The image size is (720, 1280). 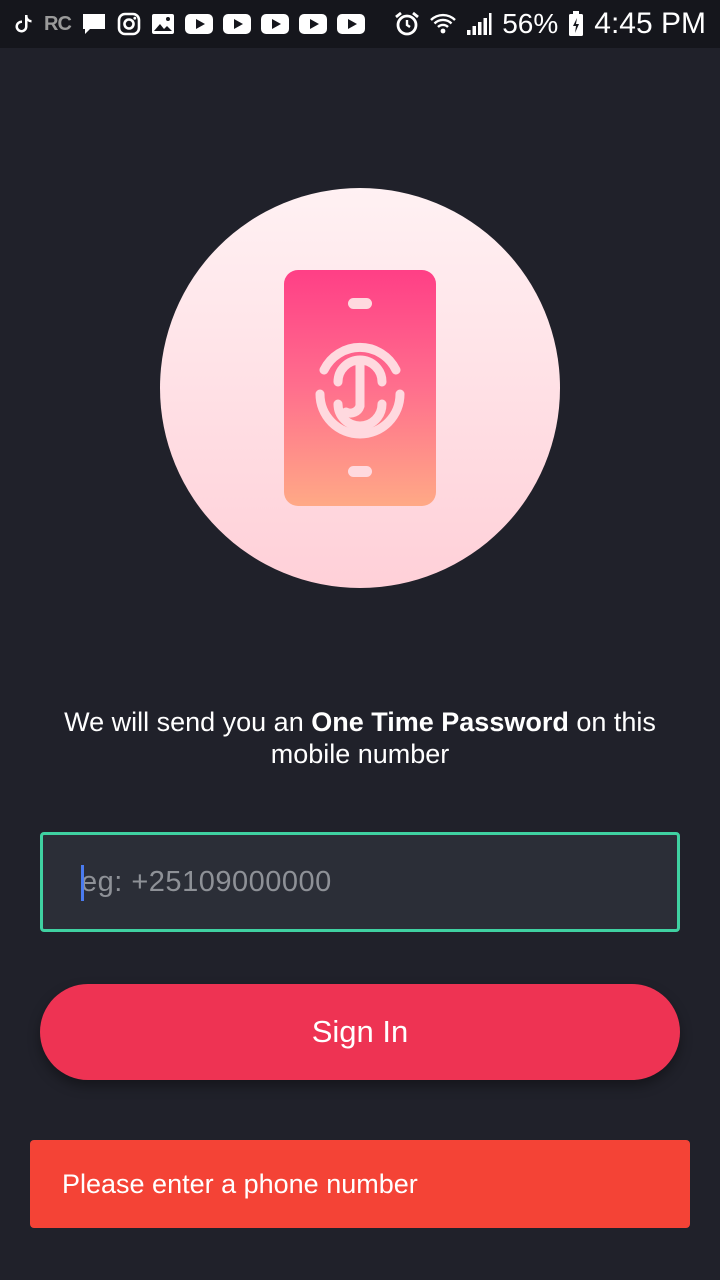 What do you see at coordinates (240, 1183) in the screenshot?
I see `snackbar-message: Please enter a phone number` at bounding box center [240, 1183].